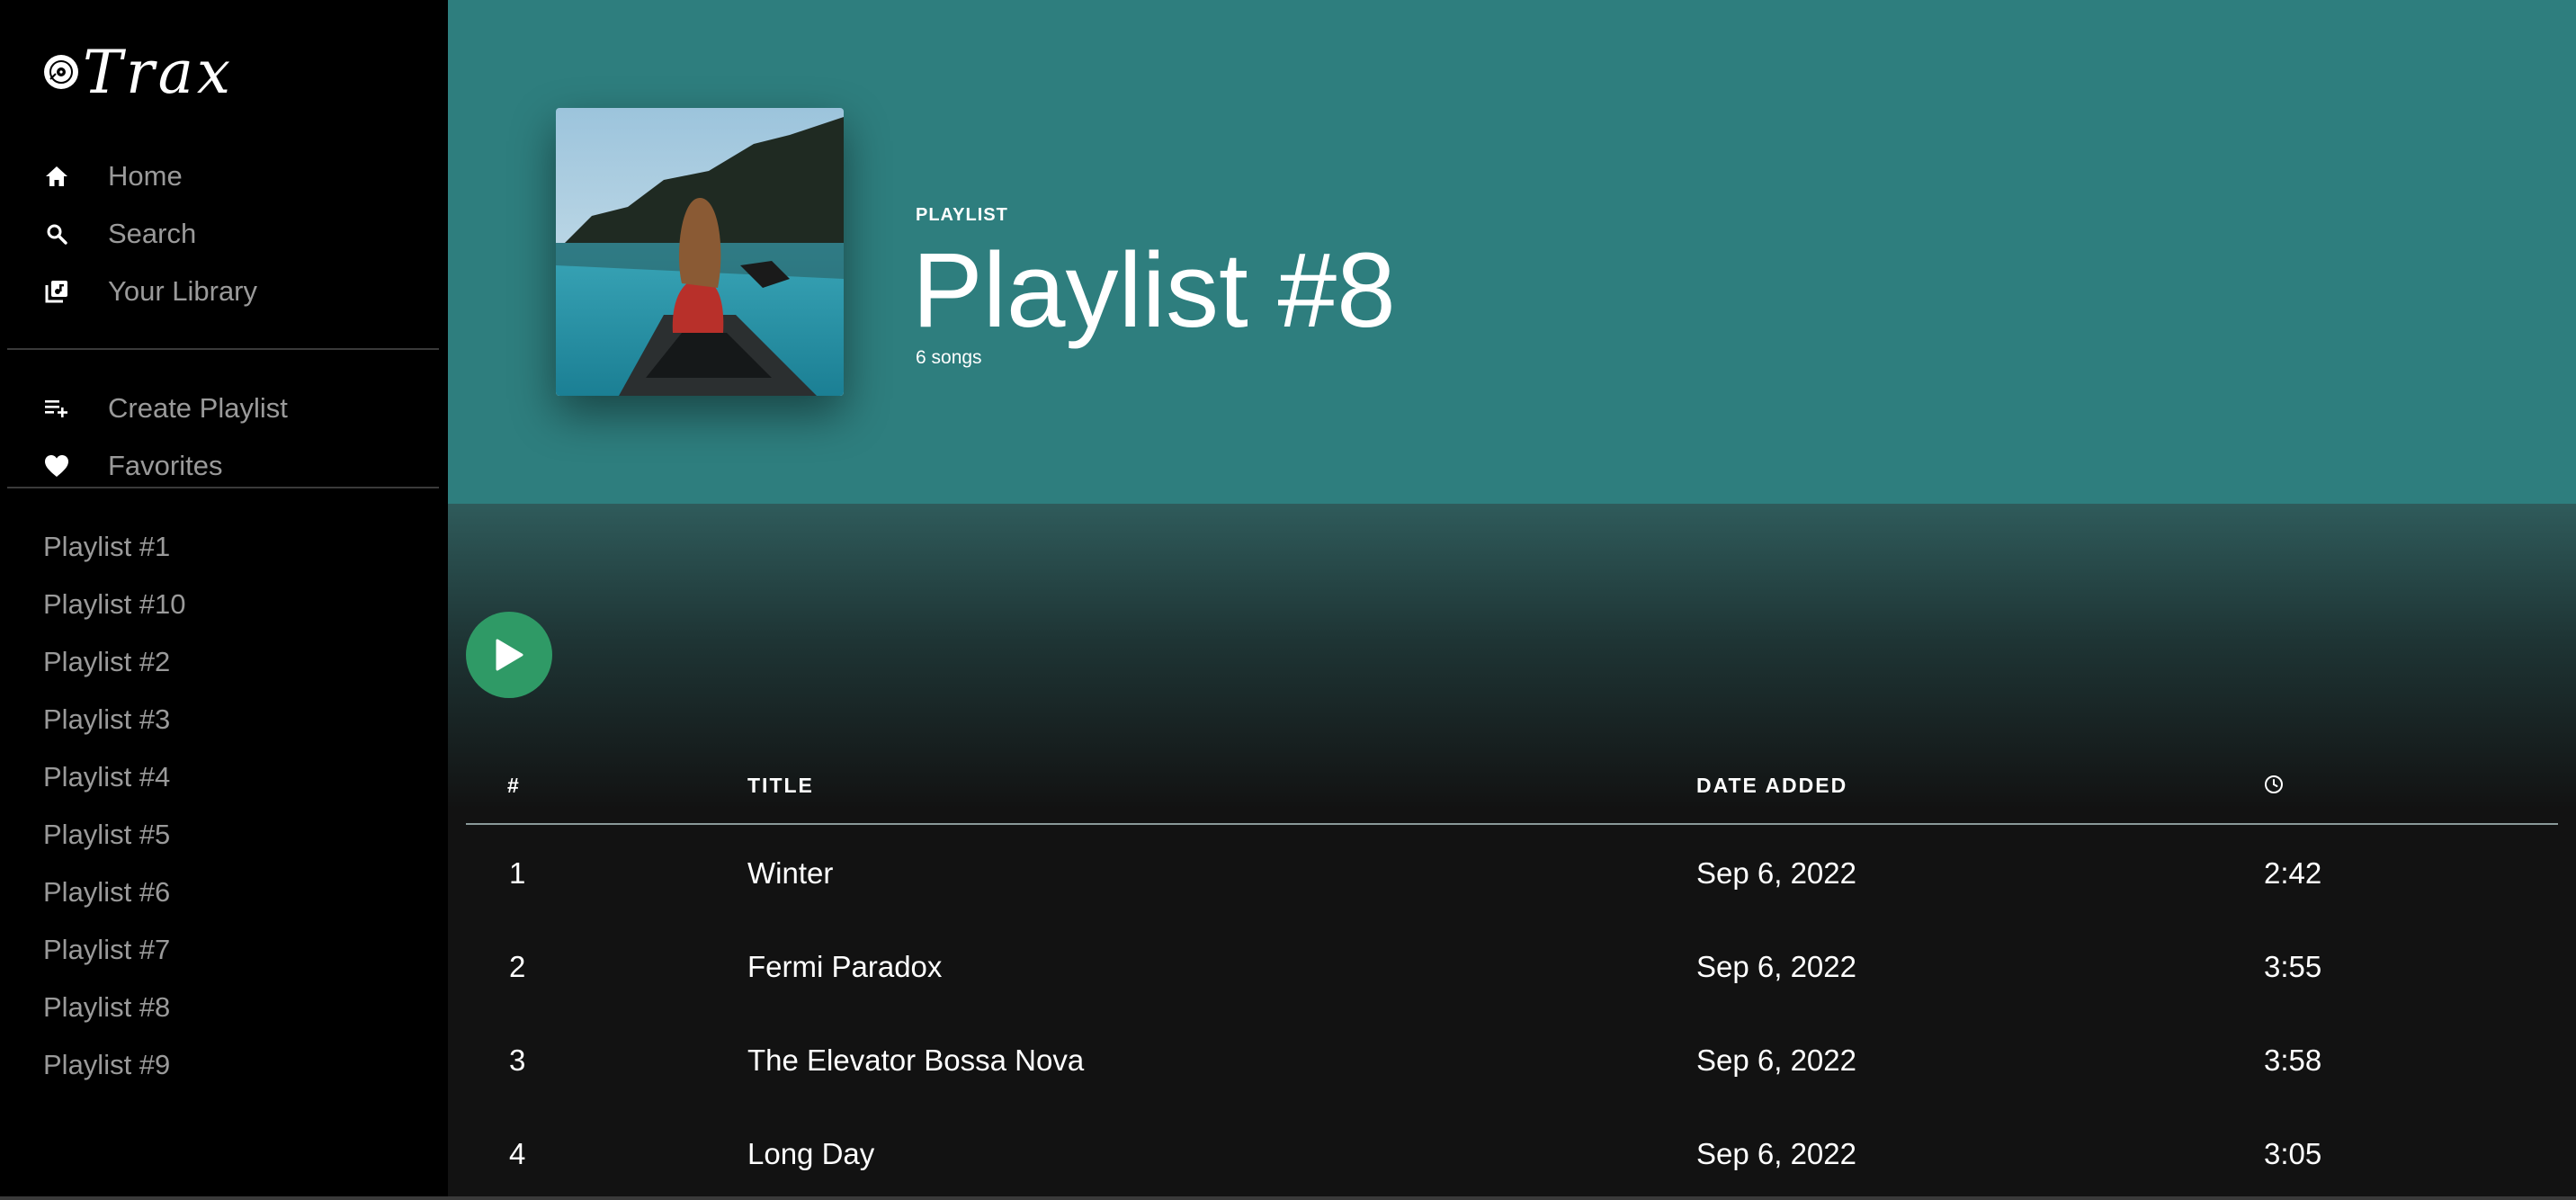 The height and width of the screenshot is (1200, 2576). I want to click on sidebar-playlist-item: Playlist #6, so click(106, 892).